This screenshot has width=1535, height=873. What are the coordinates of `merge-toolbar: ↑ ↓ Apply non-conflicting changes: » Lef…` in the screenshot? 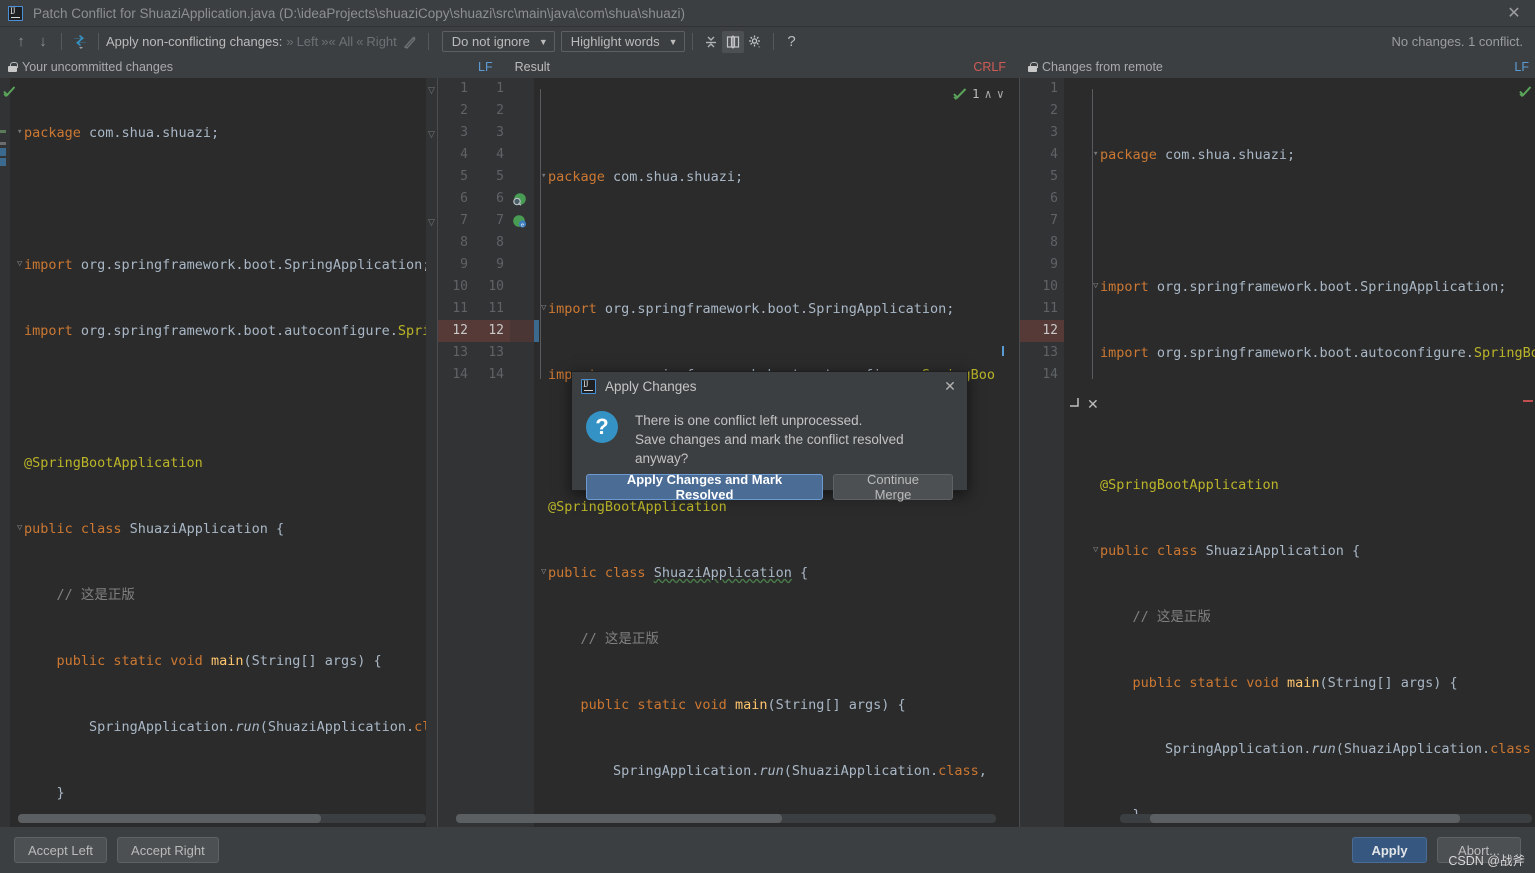 It's located at (767, 41).